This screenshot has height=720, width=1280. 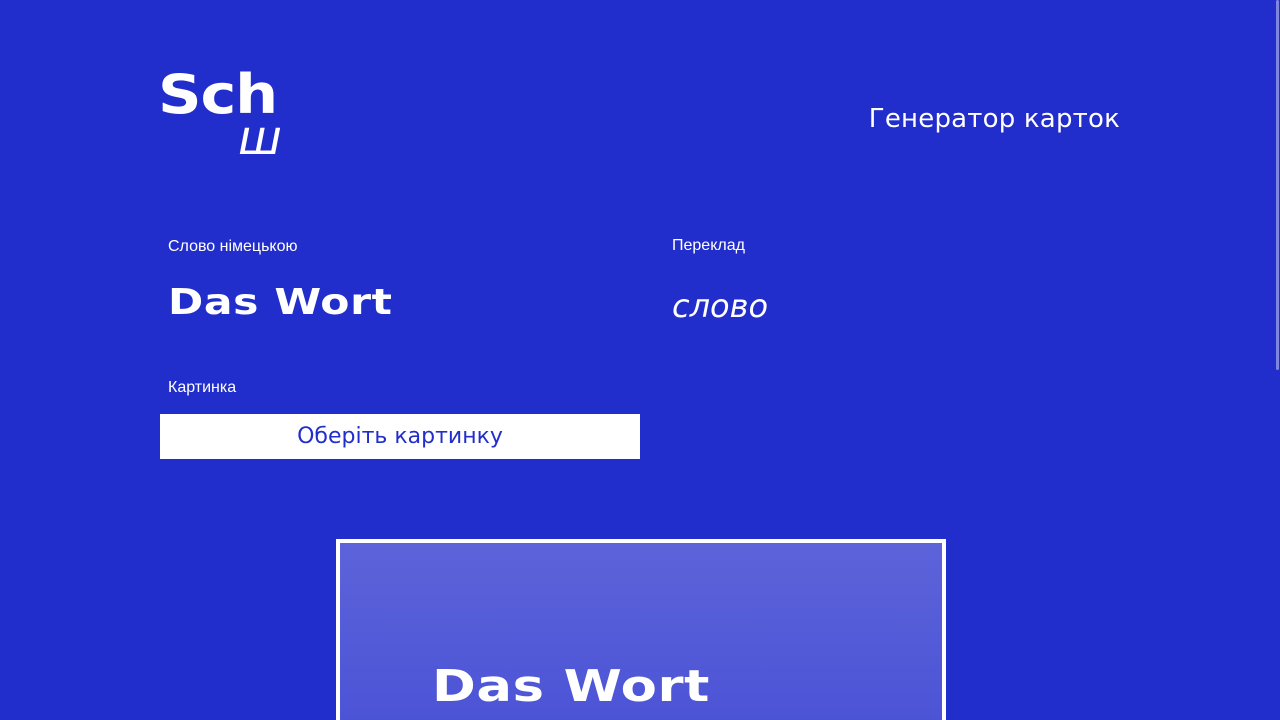 I want to click on scrollbar-thumb, so click(x=1277, y=185).